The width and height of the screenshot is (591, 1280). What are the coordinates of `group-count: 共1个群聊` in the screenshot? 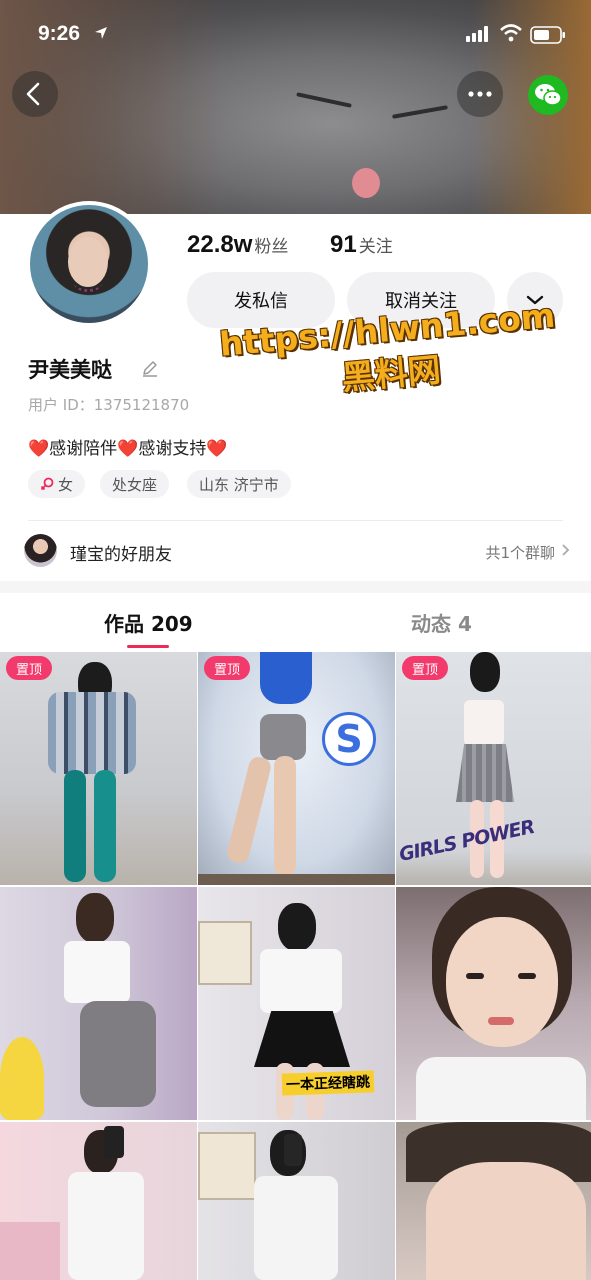 It's located at (520, 553).